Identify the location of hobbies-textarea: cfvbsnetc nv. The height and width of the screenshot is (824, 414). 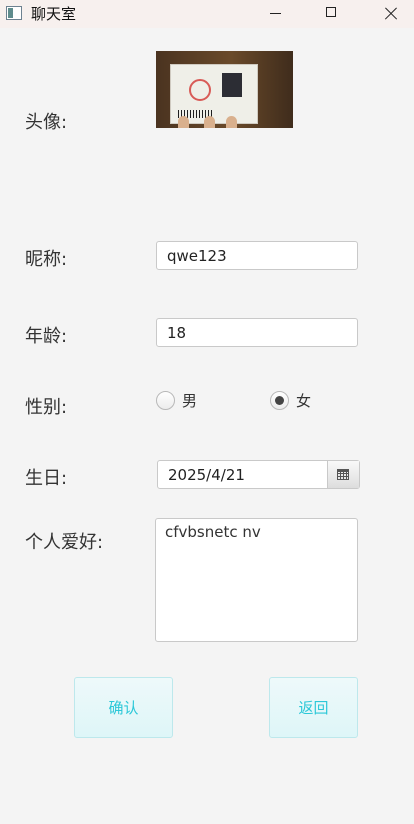
(256, 580).